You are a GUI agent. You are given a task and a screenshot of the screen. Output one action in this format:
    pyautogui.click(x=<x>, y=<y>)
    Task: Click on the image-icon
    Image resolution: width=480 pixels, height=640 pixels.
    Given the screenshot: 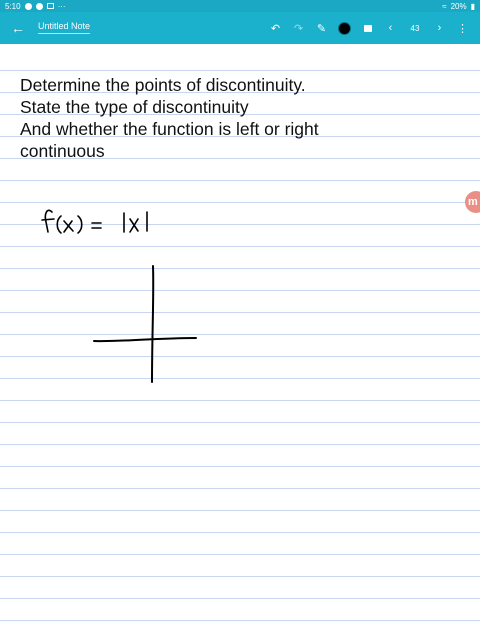 What is the action you would take?
    pyautogui.click(x=367, y=28)
    